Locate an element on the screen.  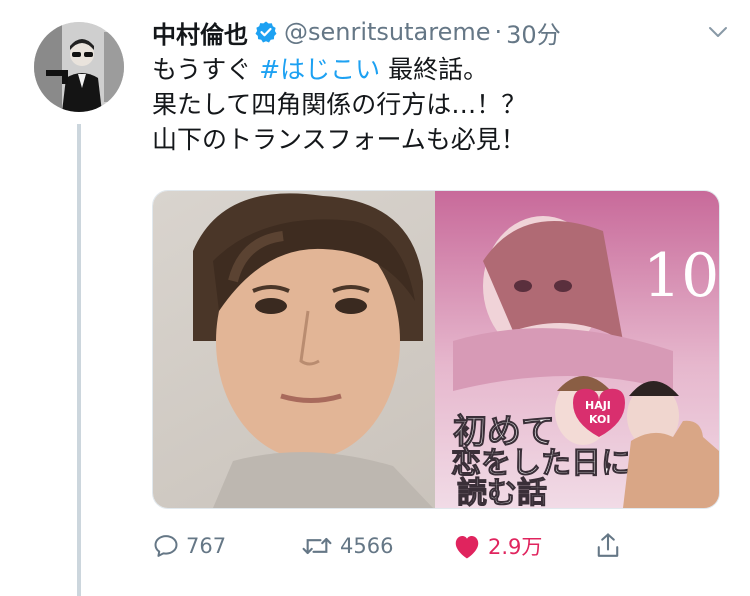
retweet-button: 4566 is located at coordinates (346, 546).